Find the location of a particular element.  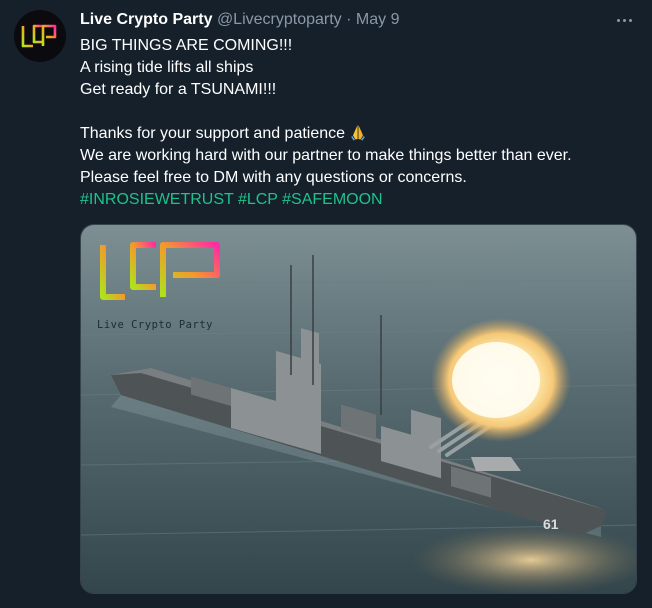

hashtags: #INROSIEWETRUST #LCP #SAFEMOON is located at coordinates (360, 200).